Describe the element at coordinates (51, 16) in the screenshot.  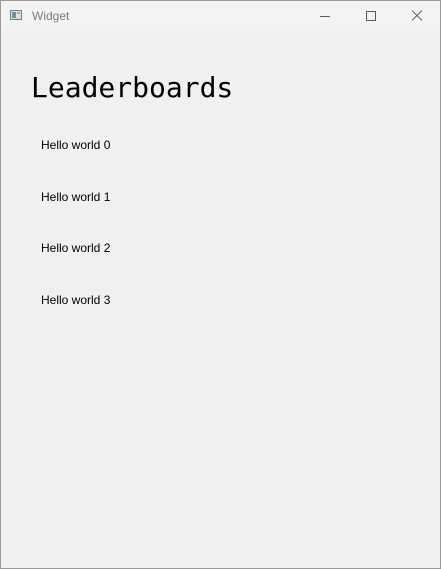
I see `window-title: Widget` at that location.